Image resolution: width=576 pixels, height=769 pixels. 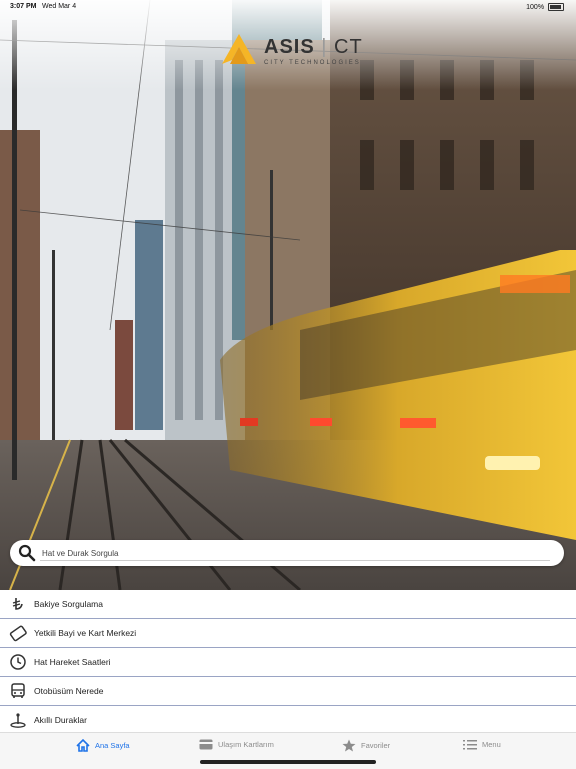 I want to click on logo-wordmark: ASIS | CT, so click(x=313, y=47).